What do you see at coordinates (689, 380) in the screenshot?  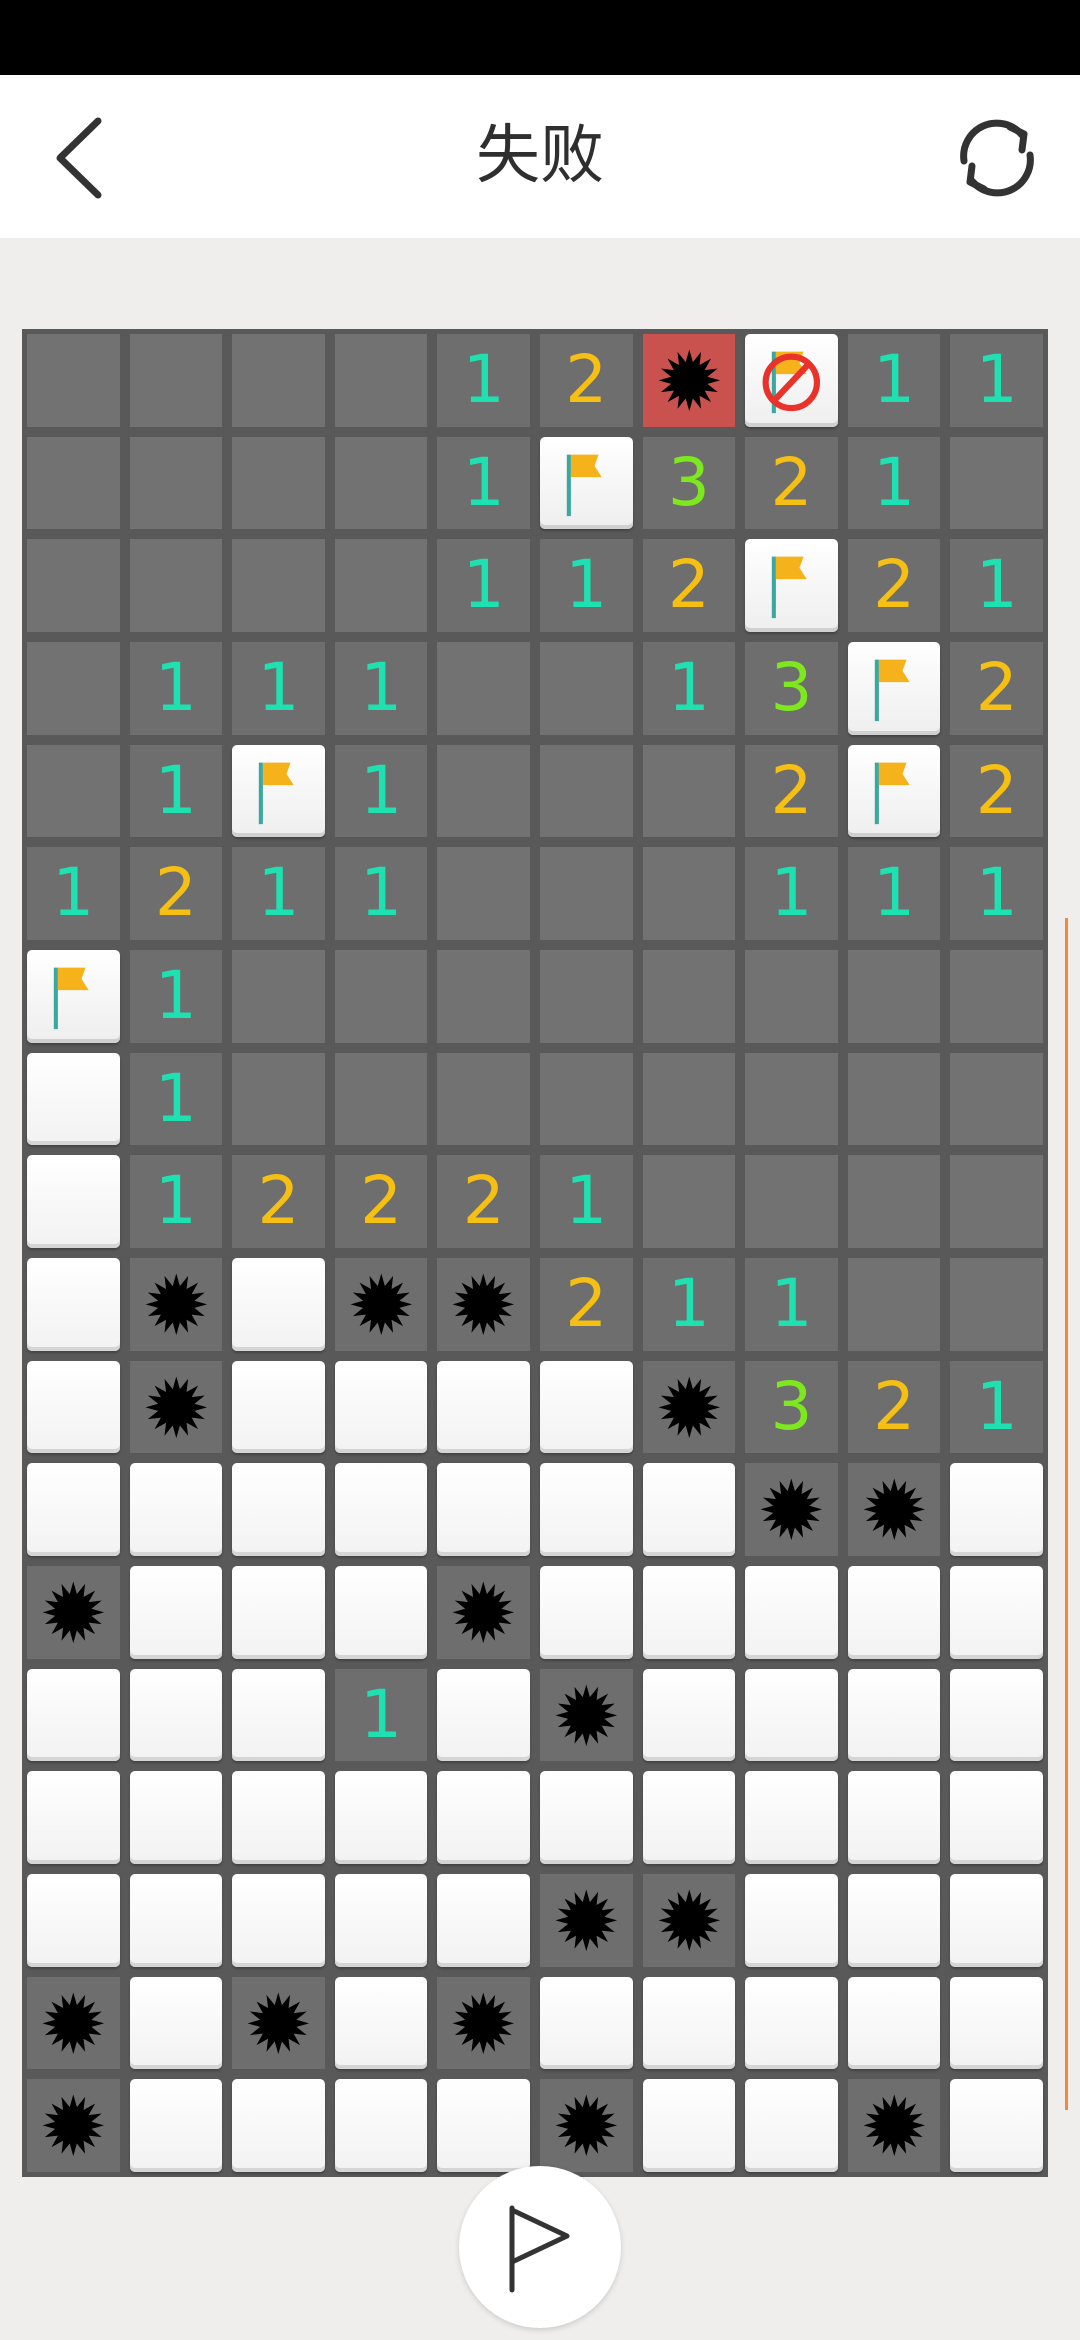 I see `cell-exploded-mine` at bounding box center [689, 380].